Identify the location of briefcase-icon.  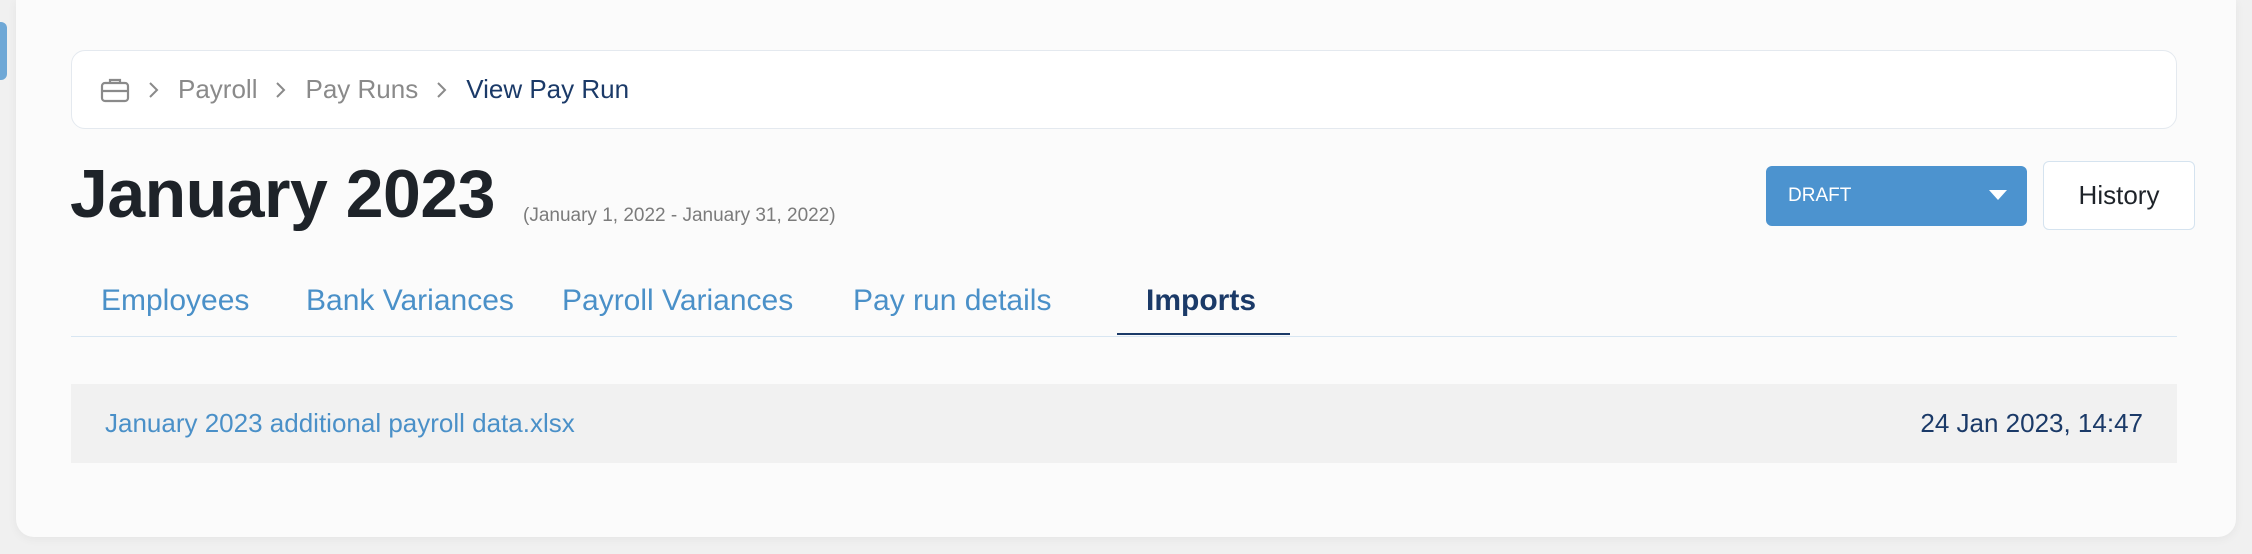
(115, 90).